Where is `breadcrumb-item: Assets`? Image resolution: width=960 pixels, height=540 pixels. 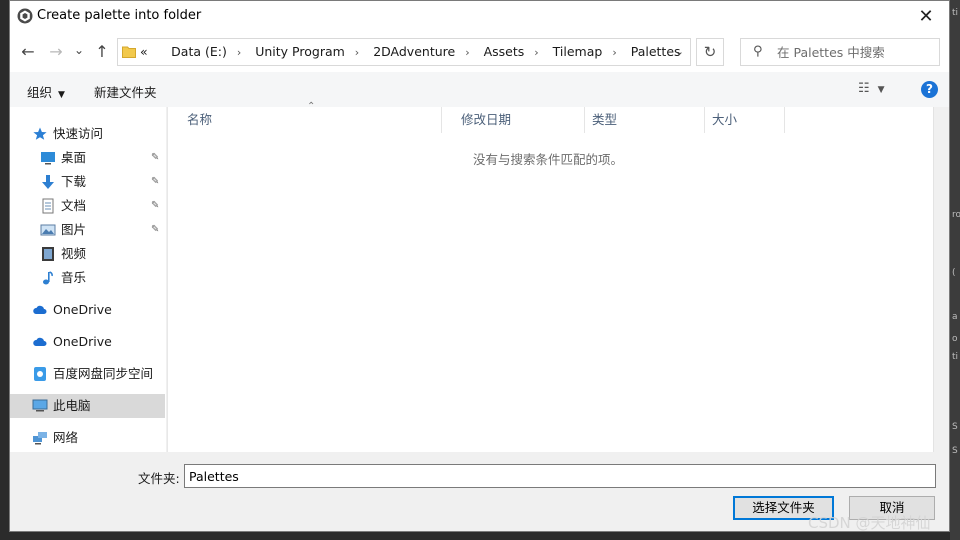
breadcrumb-item: Assets is located at coordinates (504, 51).